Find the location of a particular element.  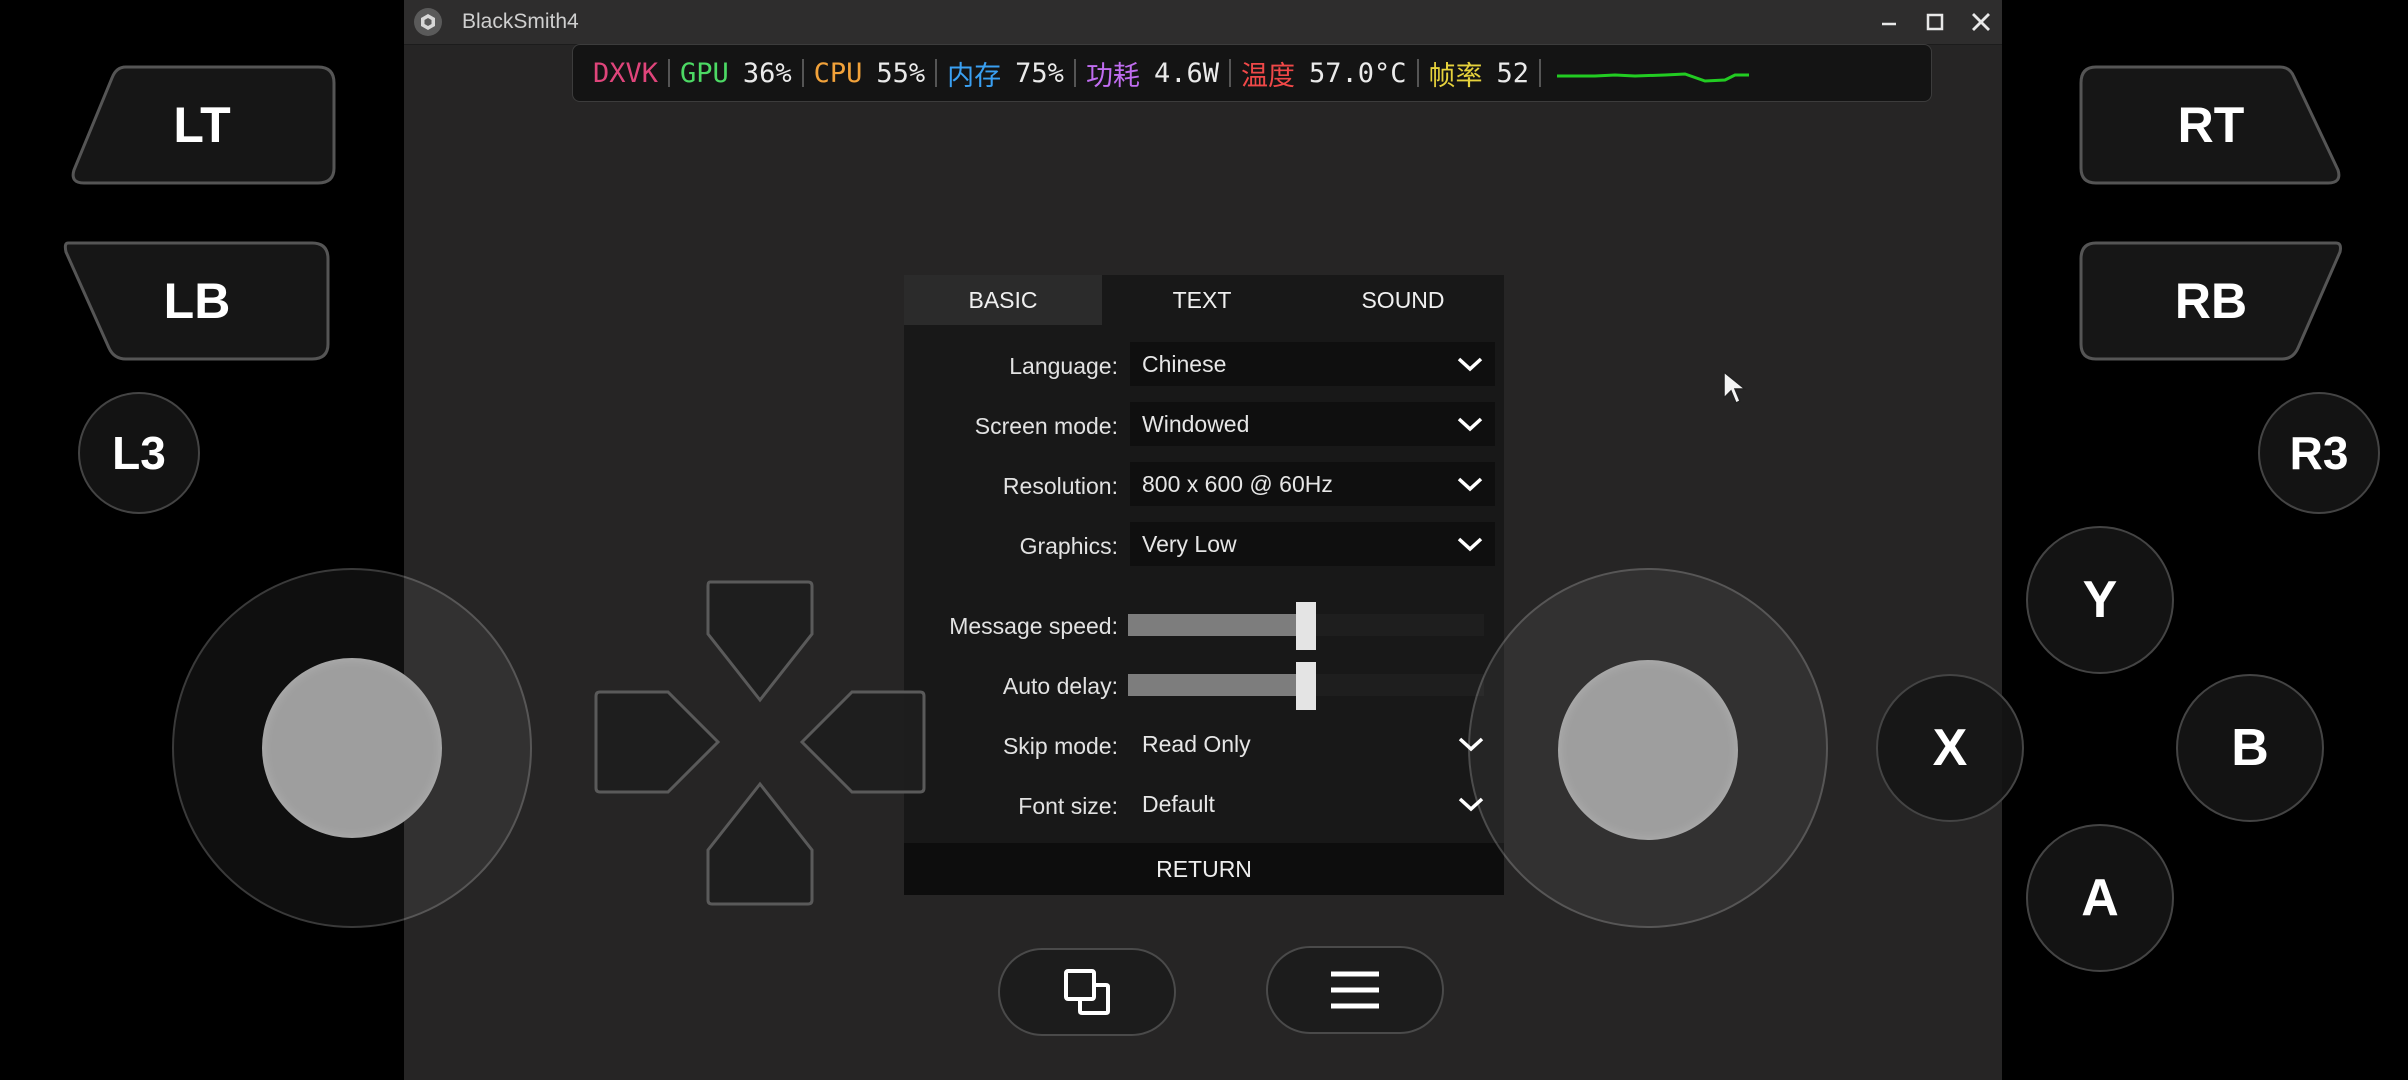

b-label: B is located at coordinates (2250, 748).